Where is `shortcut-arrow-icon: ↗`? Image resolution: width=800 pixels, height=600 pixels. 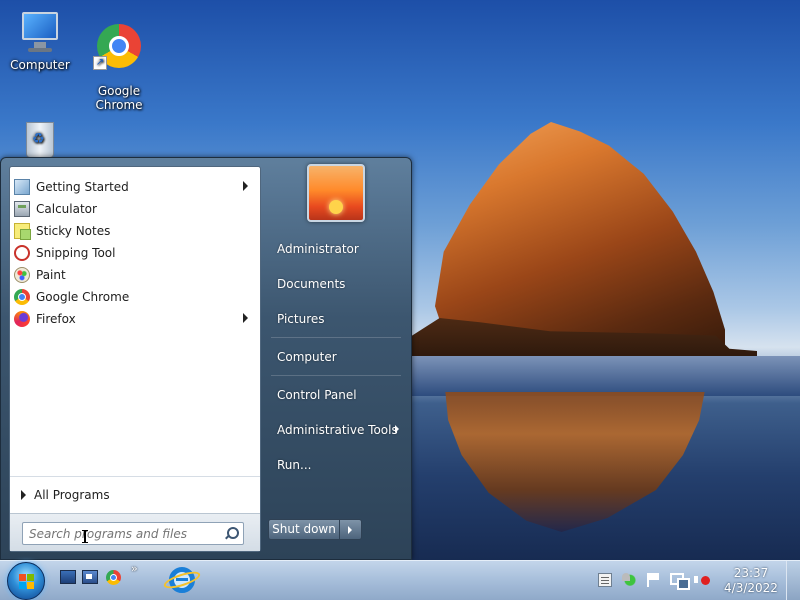 shortcut-arrow-icon: ↗ is located at coordinates (100, 63).